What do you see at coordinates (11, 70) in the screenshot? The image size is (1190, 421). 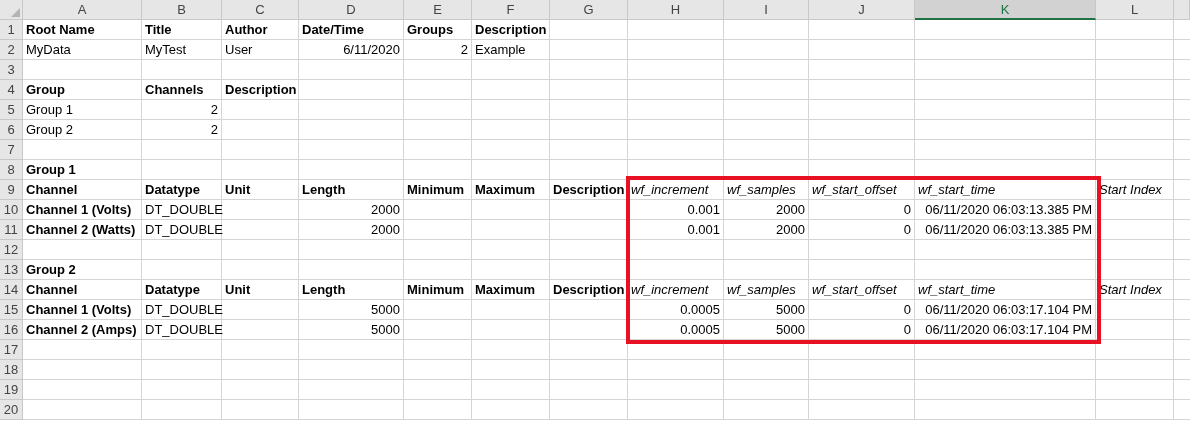 I see `row-header: 3` at bounding box center [11, 70].